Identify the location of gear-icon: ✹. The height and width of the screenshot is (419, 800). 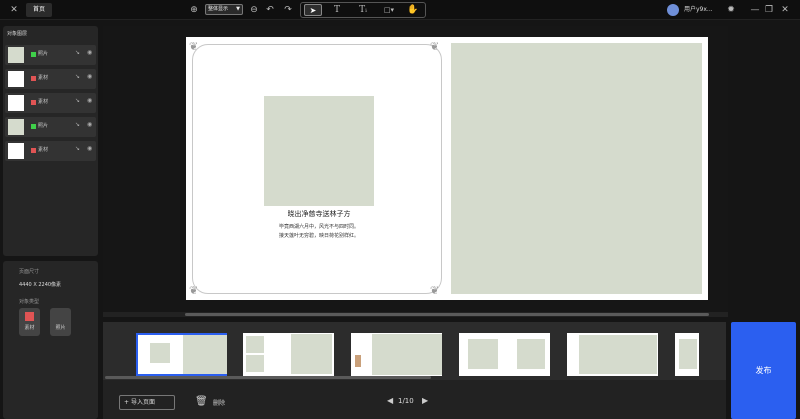
(731, 10).